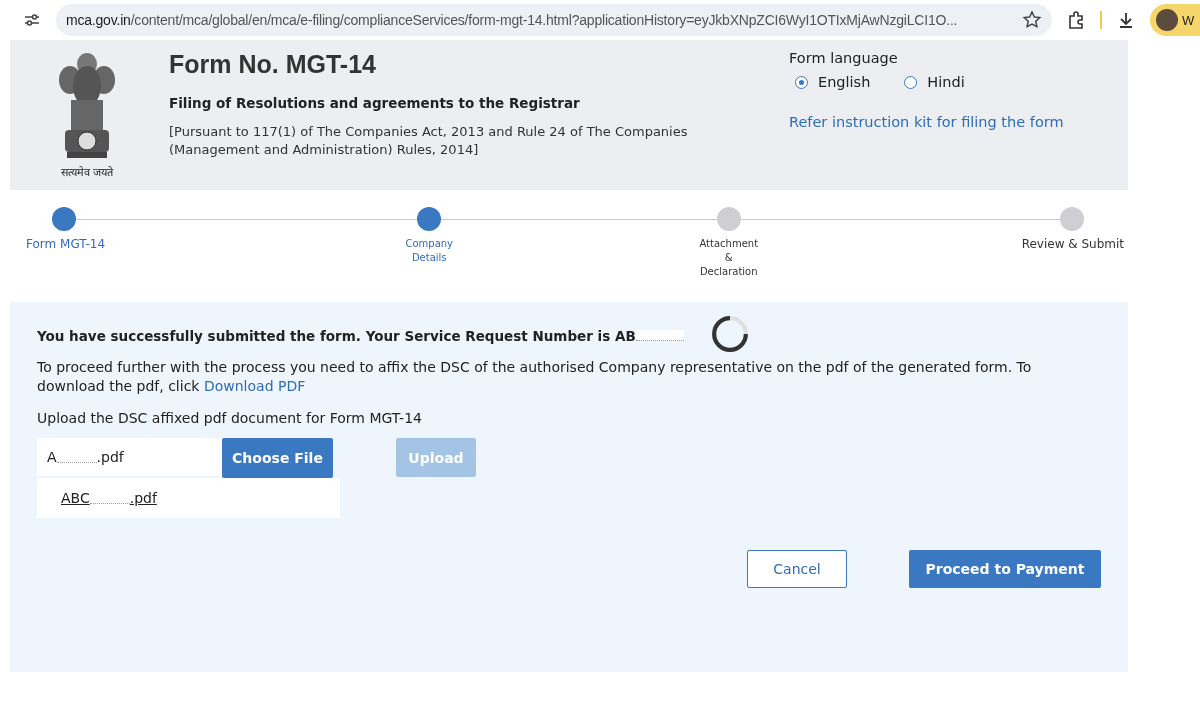 This screenshot has height=718, width=1200. Describe the element at coordinates (535, 377) in the screenshot. I see `download-instruction: To proceed further with the process you need to affix the DSC of the authorised Company representative on the pdf of the generated form. To download the pdf, click Download PDF` at that location.